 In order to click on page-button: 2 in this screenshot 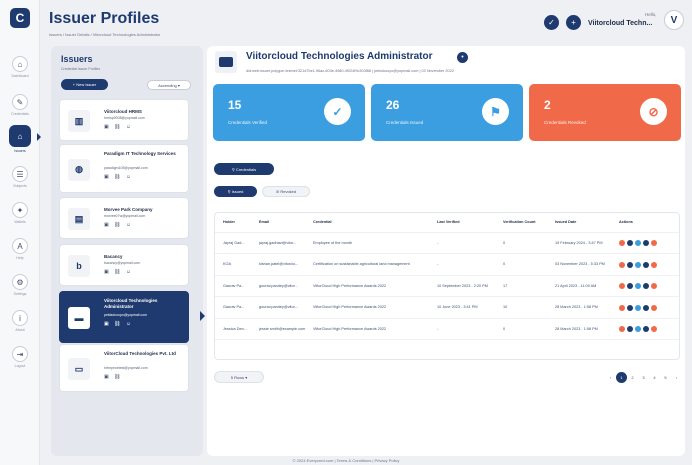, I will do `click(632, 377)`.